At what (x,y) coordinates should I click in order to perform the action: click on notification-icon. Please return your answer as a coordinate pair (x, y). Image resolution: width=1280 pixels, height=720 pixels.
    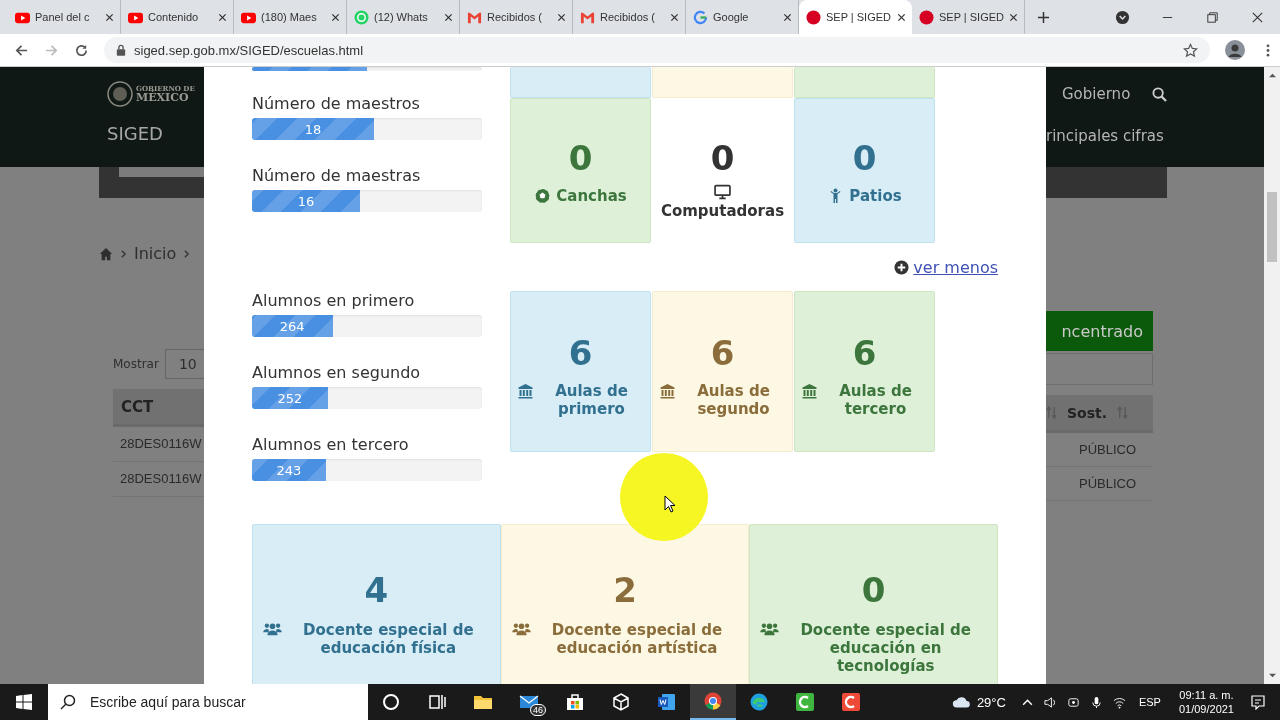
    Looking at the image, I should click on (1258, 702).